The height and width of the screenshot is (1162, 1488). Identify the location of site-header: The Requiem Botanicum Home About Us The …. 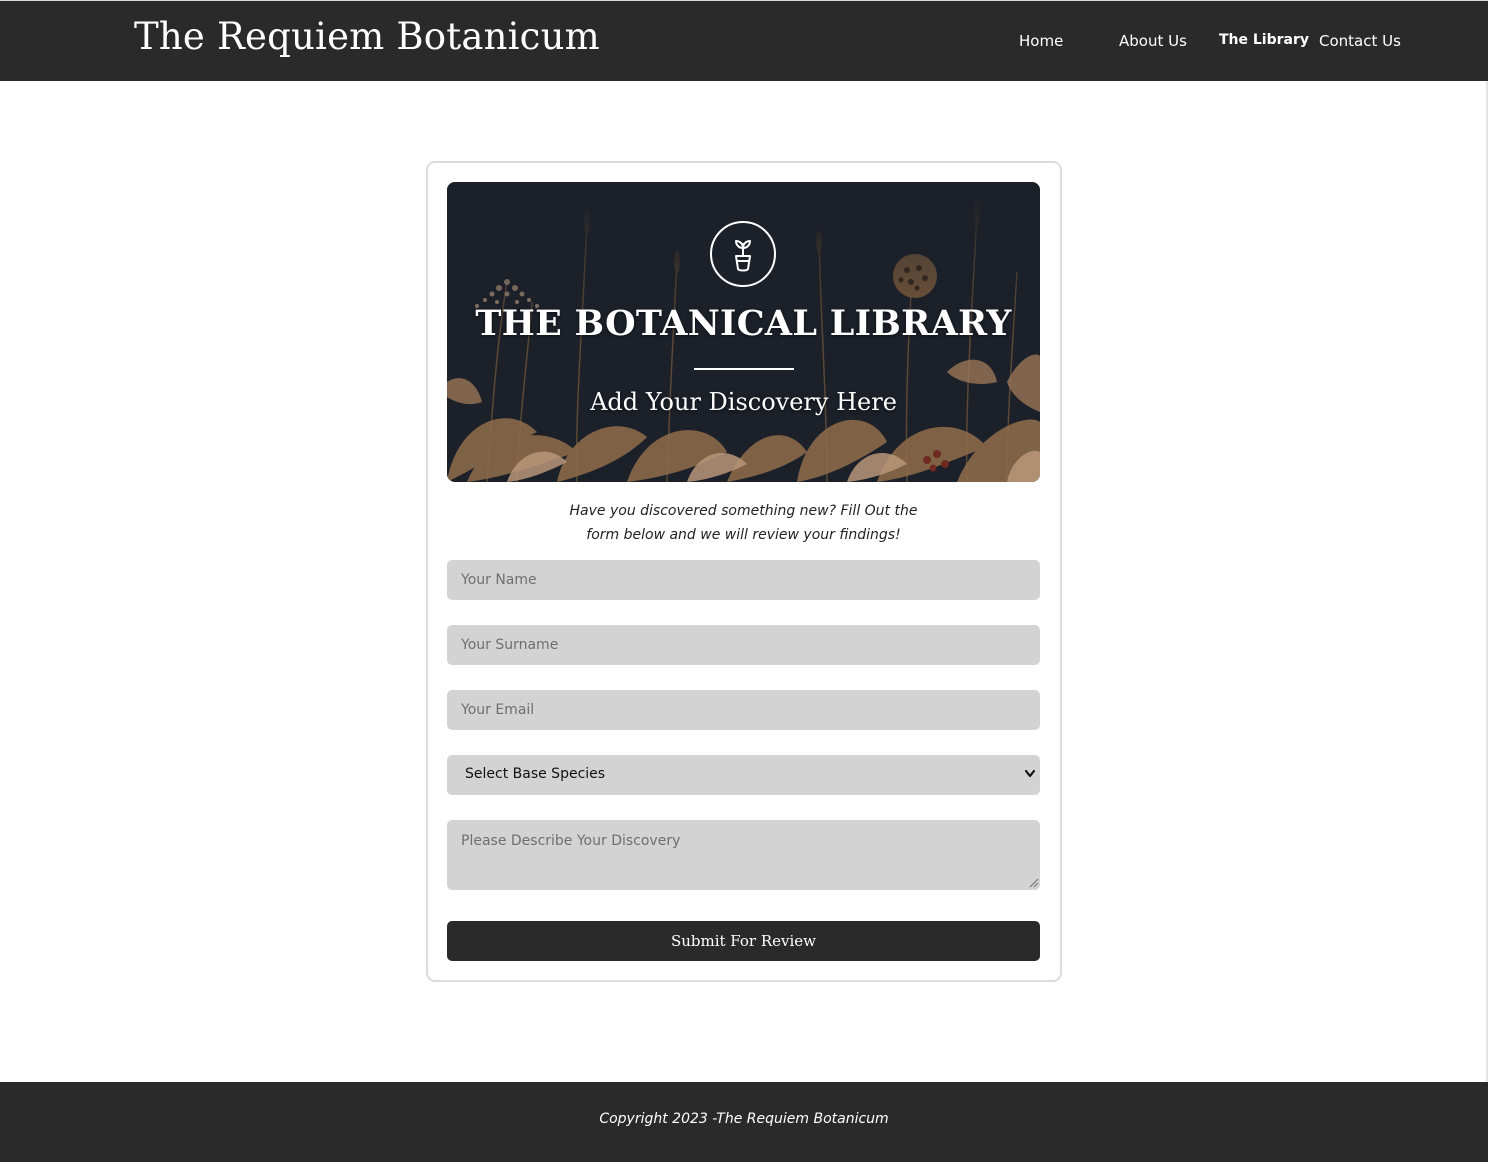
(744, 40).